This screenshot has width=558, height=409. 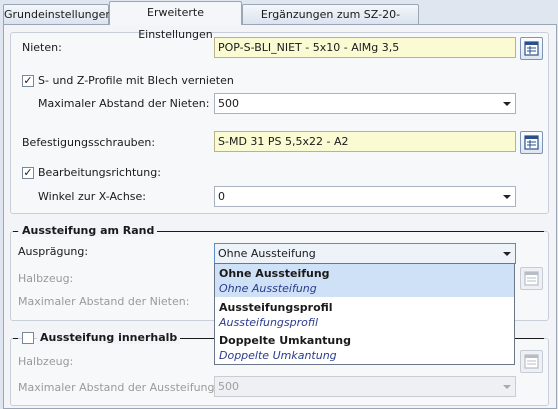 I want to click on rivets-label: Nieten:, so click(x=42, y=47).